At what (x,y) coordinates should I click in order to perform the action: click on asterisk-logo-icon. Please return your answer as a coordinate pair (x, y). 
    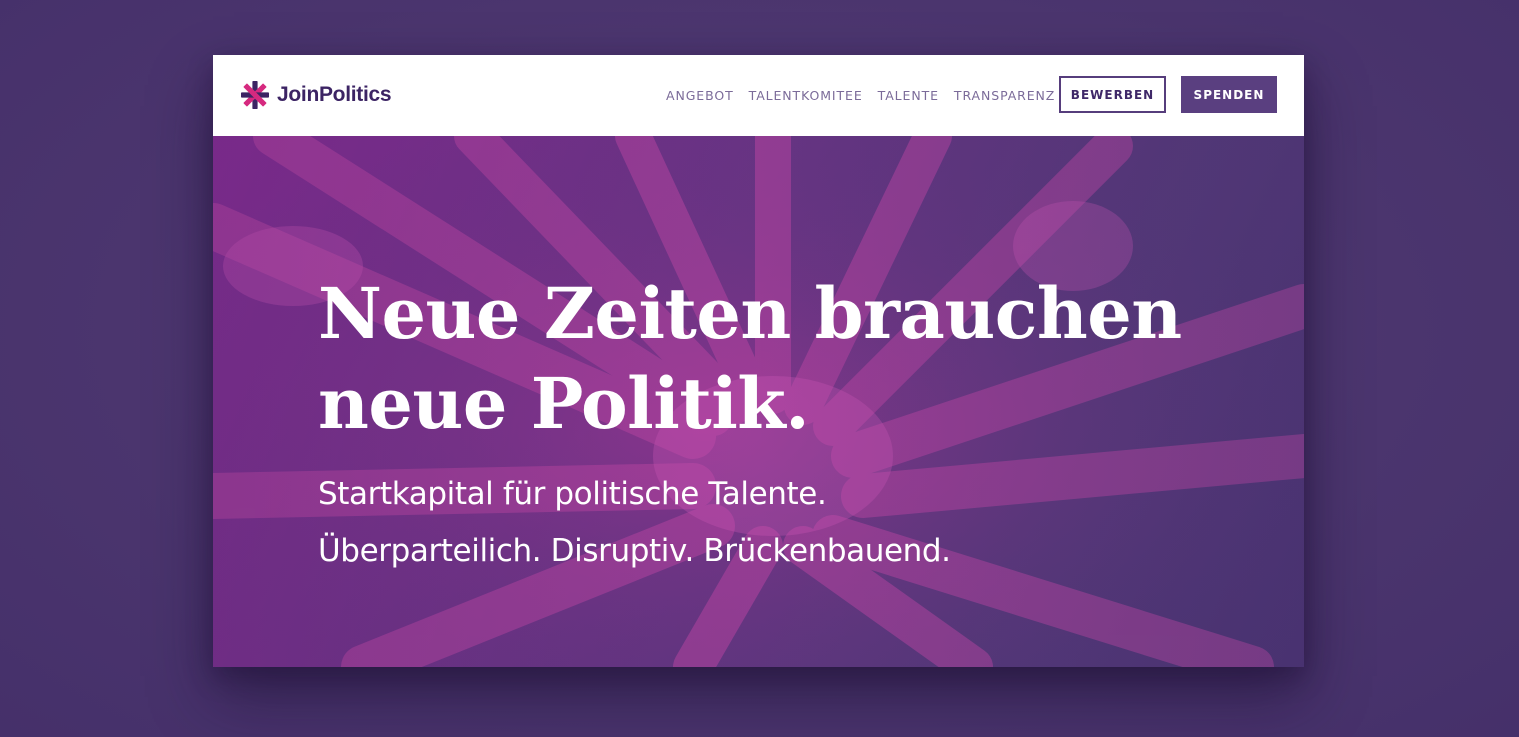
    Looking at the image, I should click on (255, 95).